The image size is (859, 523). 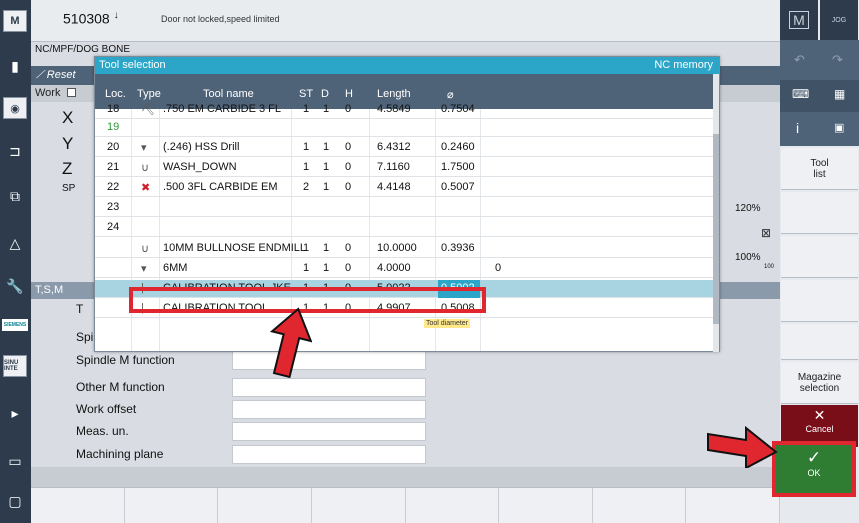 I want to click on siemens-logo: SIEMENS, so click(x=15, y=325).